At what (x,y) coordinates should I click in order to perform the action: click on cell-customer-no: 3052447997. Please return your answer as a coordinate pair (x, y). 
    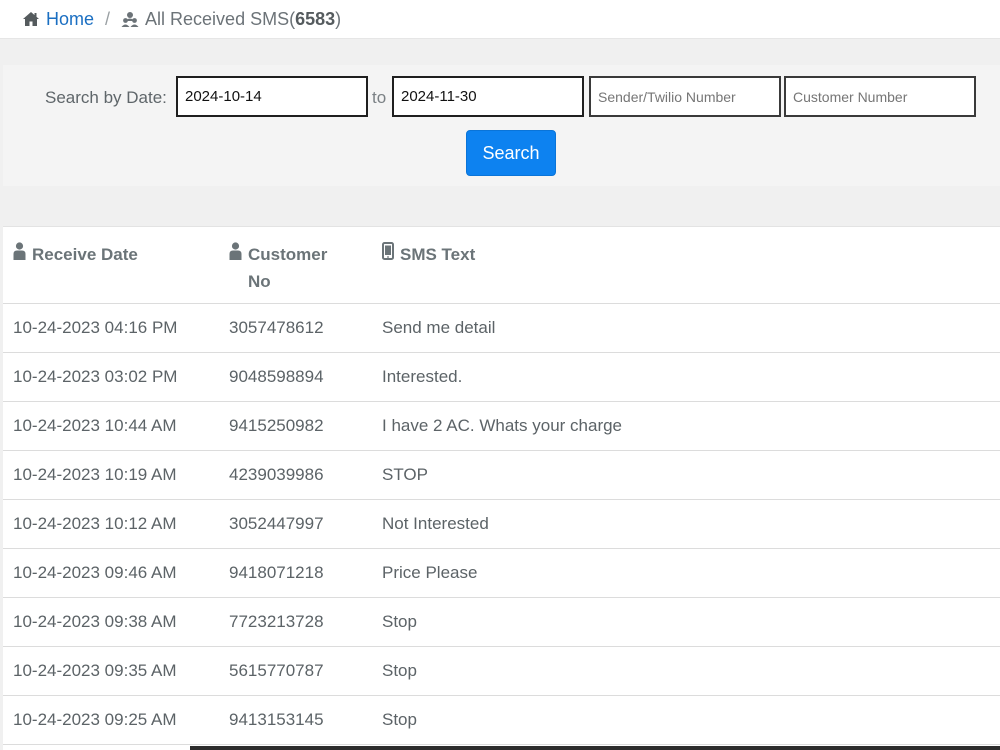
    Looking at the image, I should click on (295, 524).